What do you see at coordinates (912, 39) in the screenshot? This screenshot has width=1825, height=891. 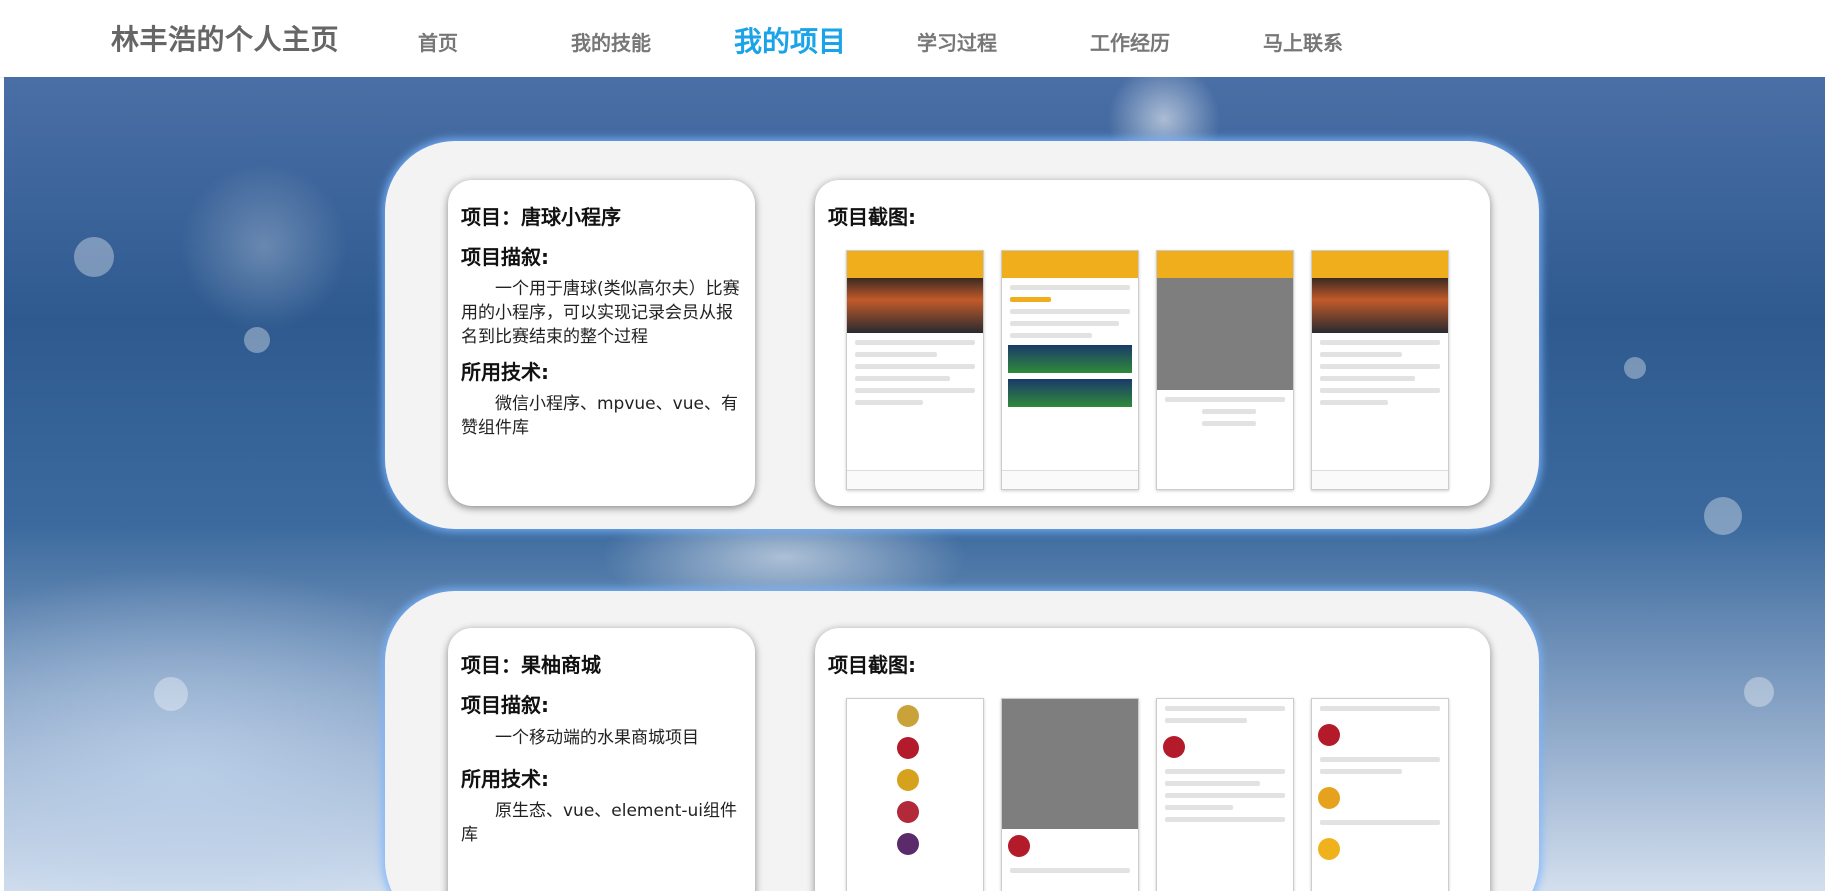 I see `top-navbar: 林丰浩的个人主页 首页 我的技能 我的项目 学习过程 工作经历 马上联系` at bounding box center [912, 39].